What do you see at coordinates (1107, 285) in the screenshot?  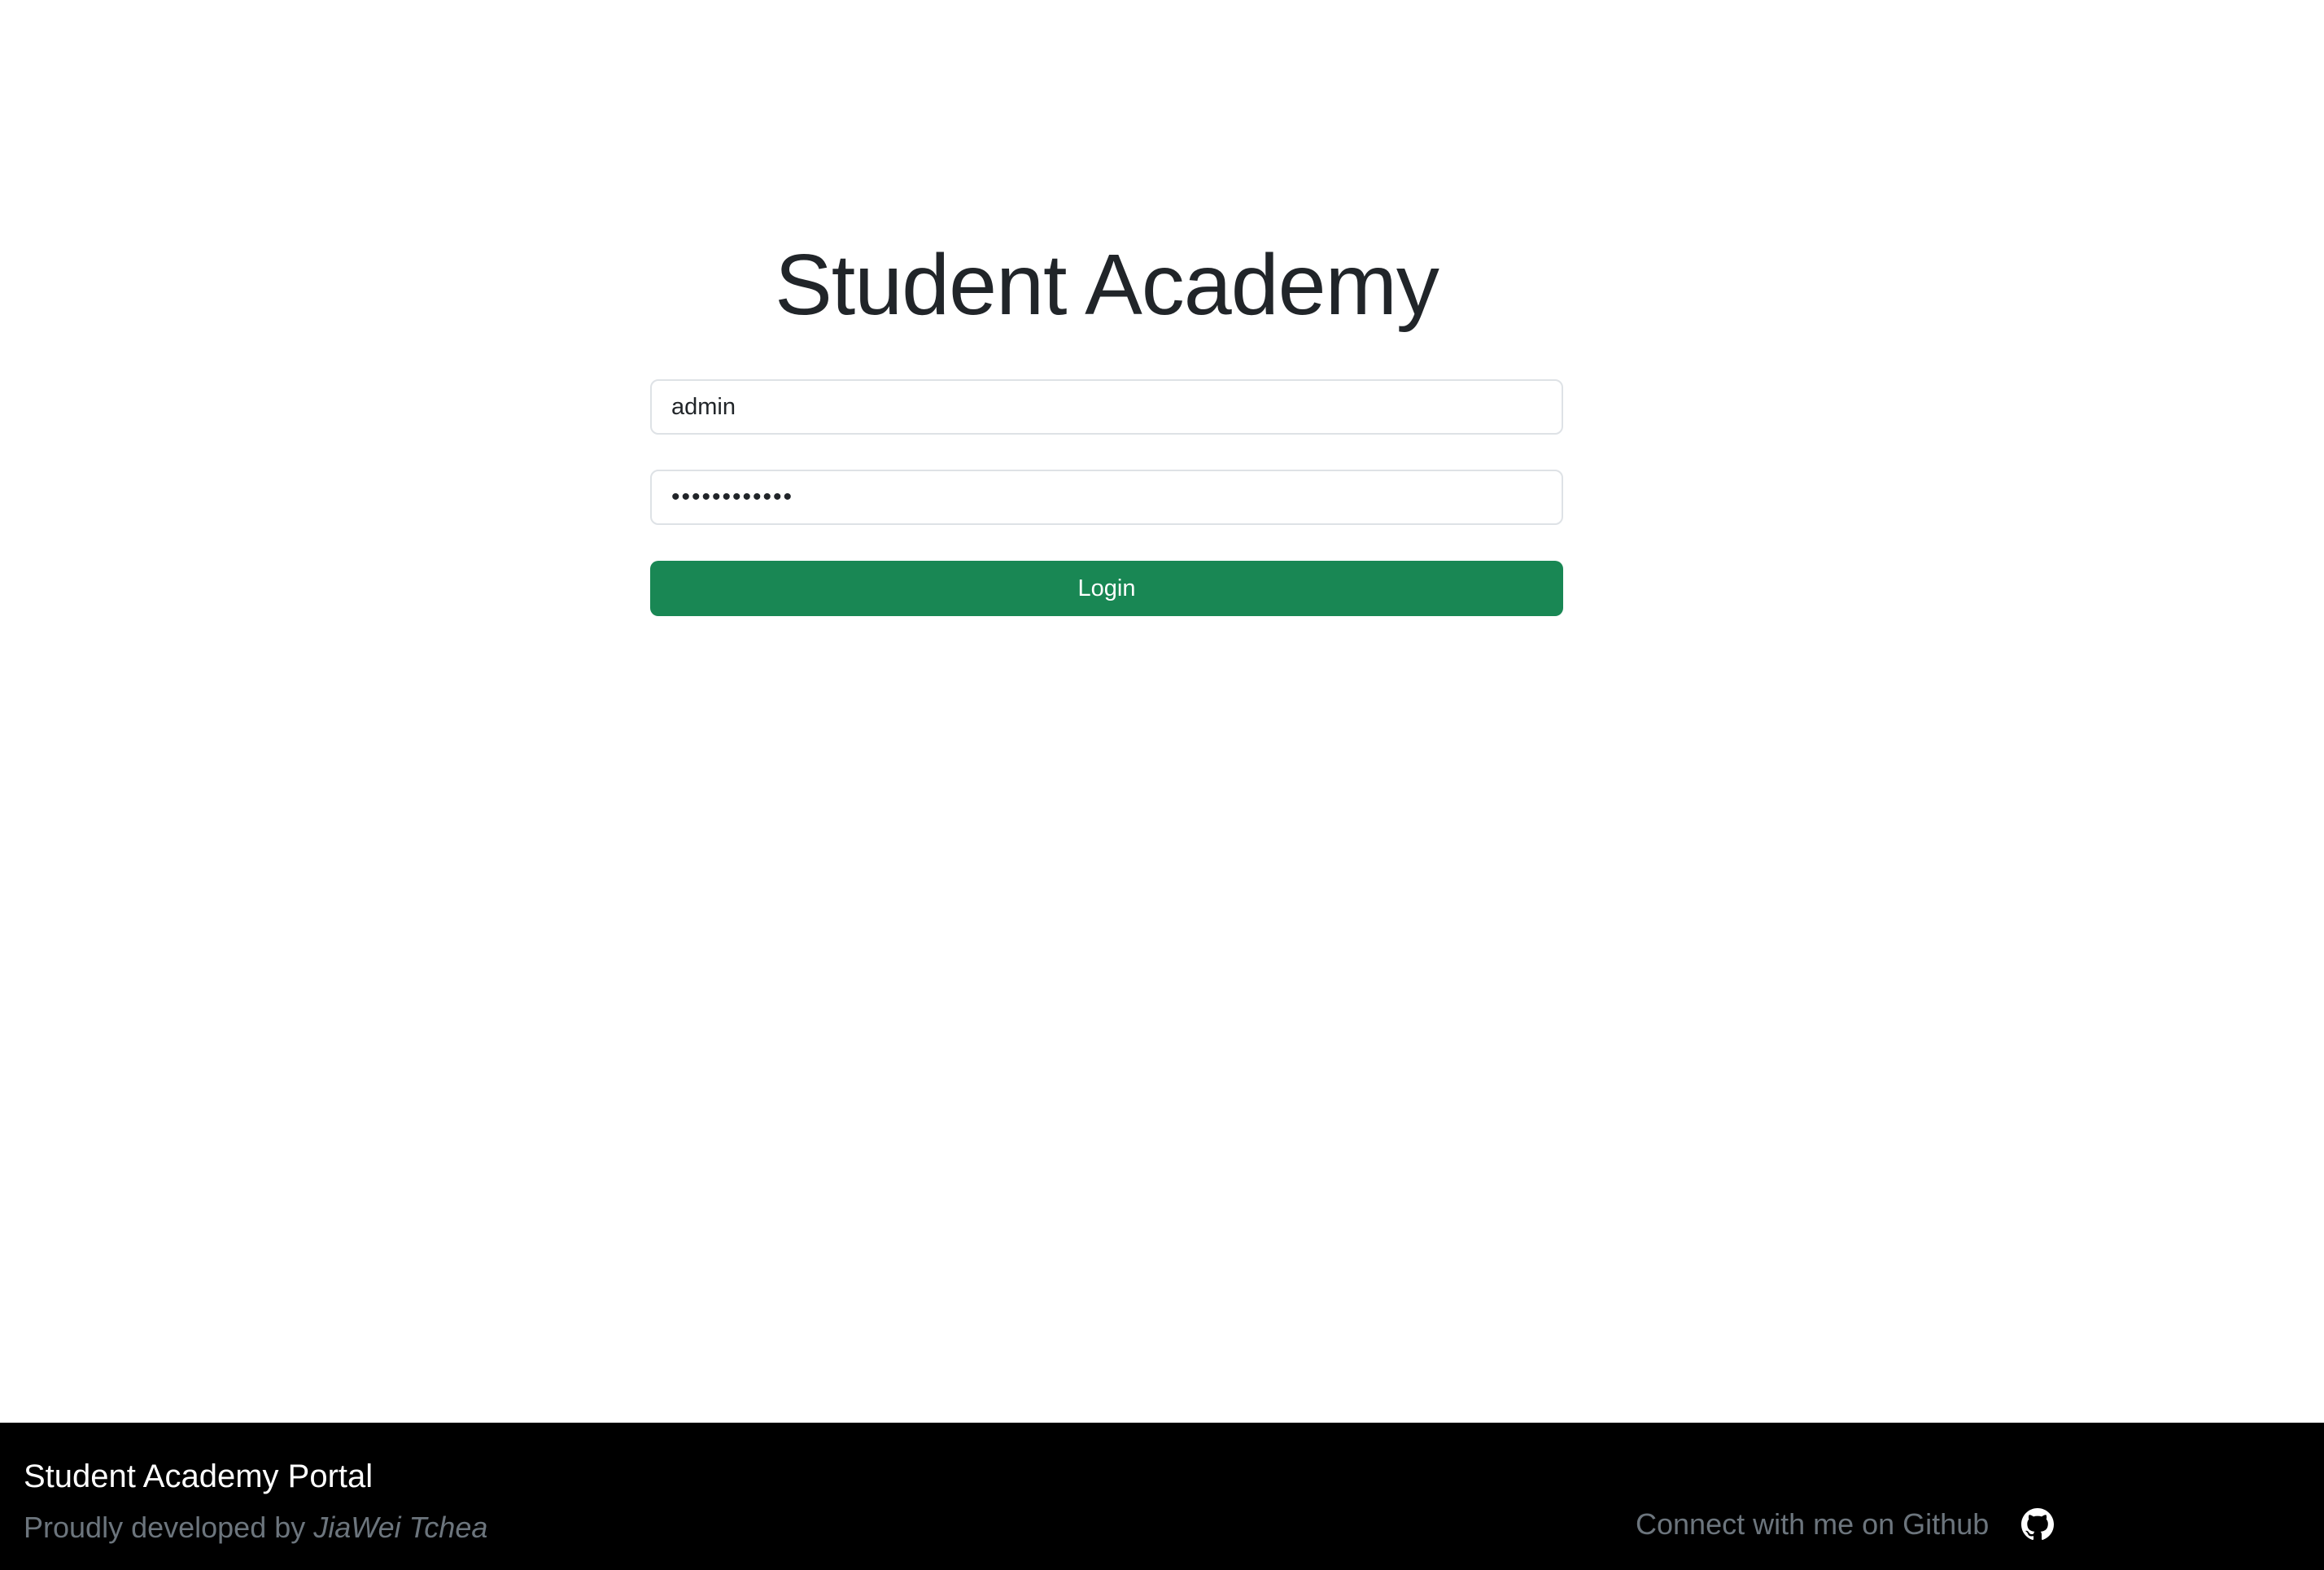 I see `page-title: Student Academy` at bounding box center [1107, 285].